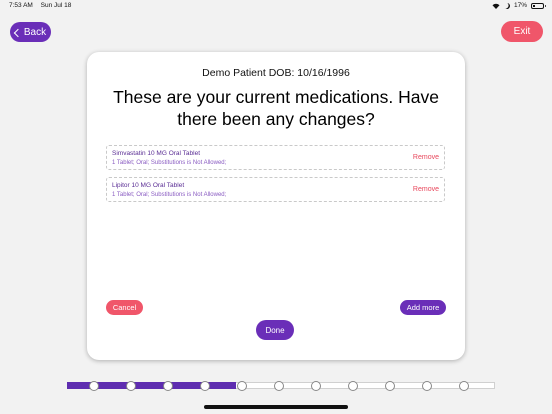  I want to click on status-time: 7:53 AM, so click(21, 5).